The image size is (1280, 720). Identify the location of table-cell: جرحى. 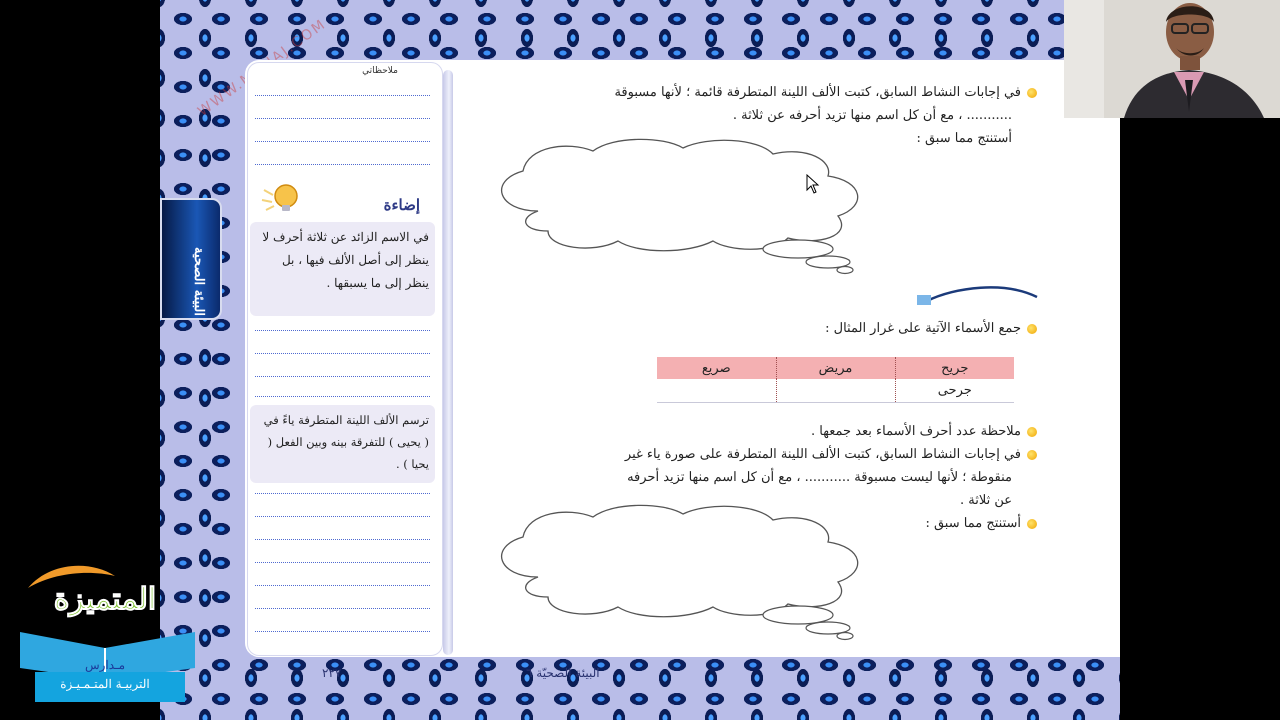
(954, 391).